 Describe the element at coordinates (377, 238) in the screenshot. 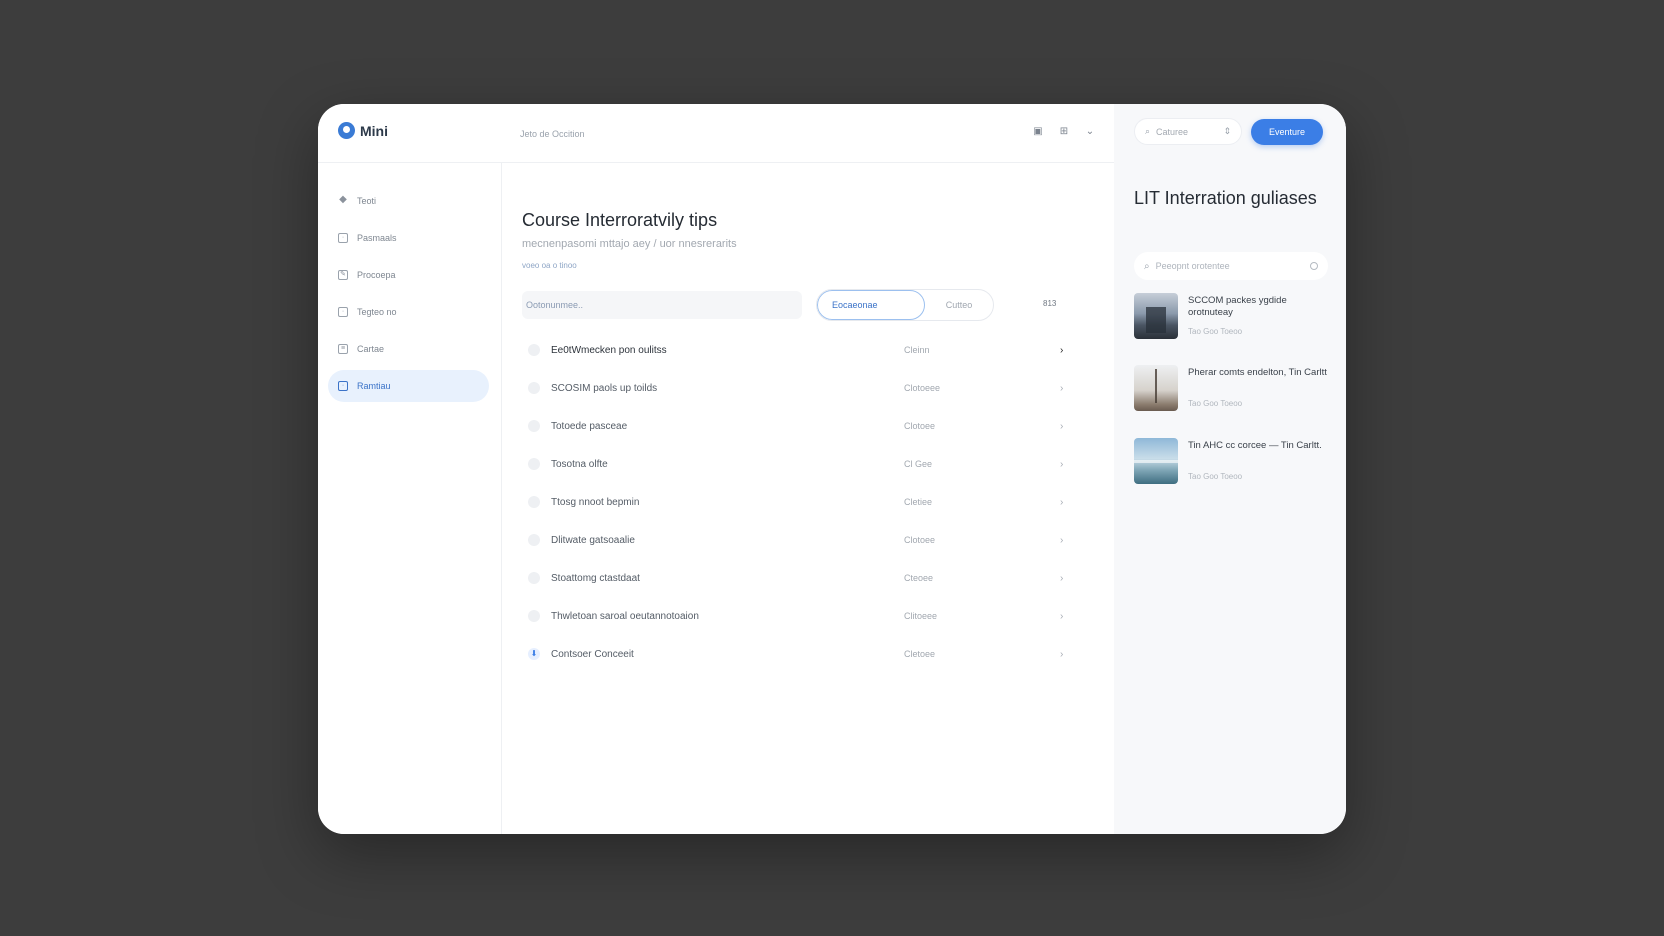

I see `sidebar-item-label: Pasmaals` at that location.